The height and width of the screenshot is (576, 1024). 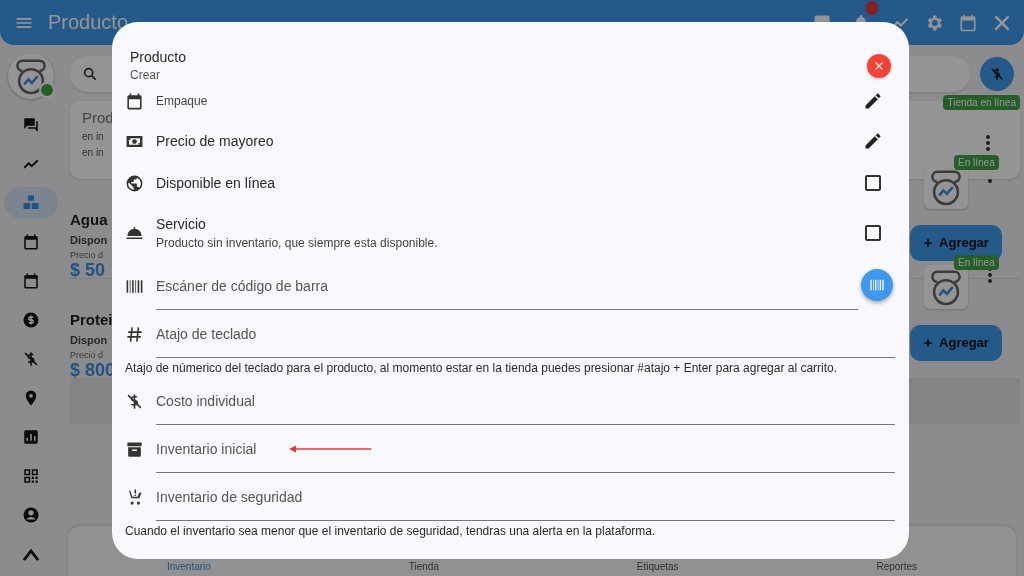 What do you see at coordinates (215, 141) in the screenshot?
I see `option-label: Precio de mayoreo` at bounding box center [215, 141].